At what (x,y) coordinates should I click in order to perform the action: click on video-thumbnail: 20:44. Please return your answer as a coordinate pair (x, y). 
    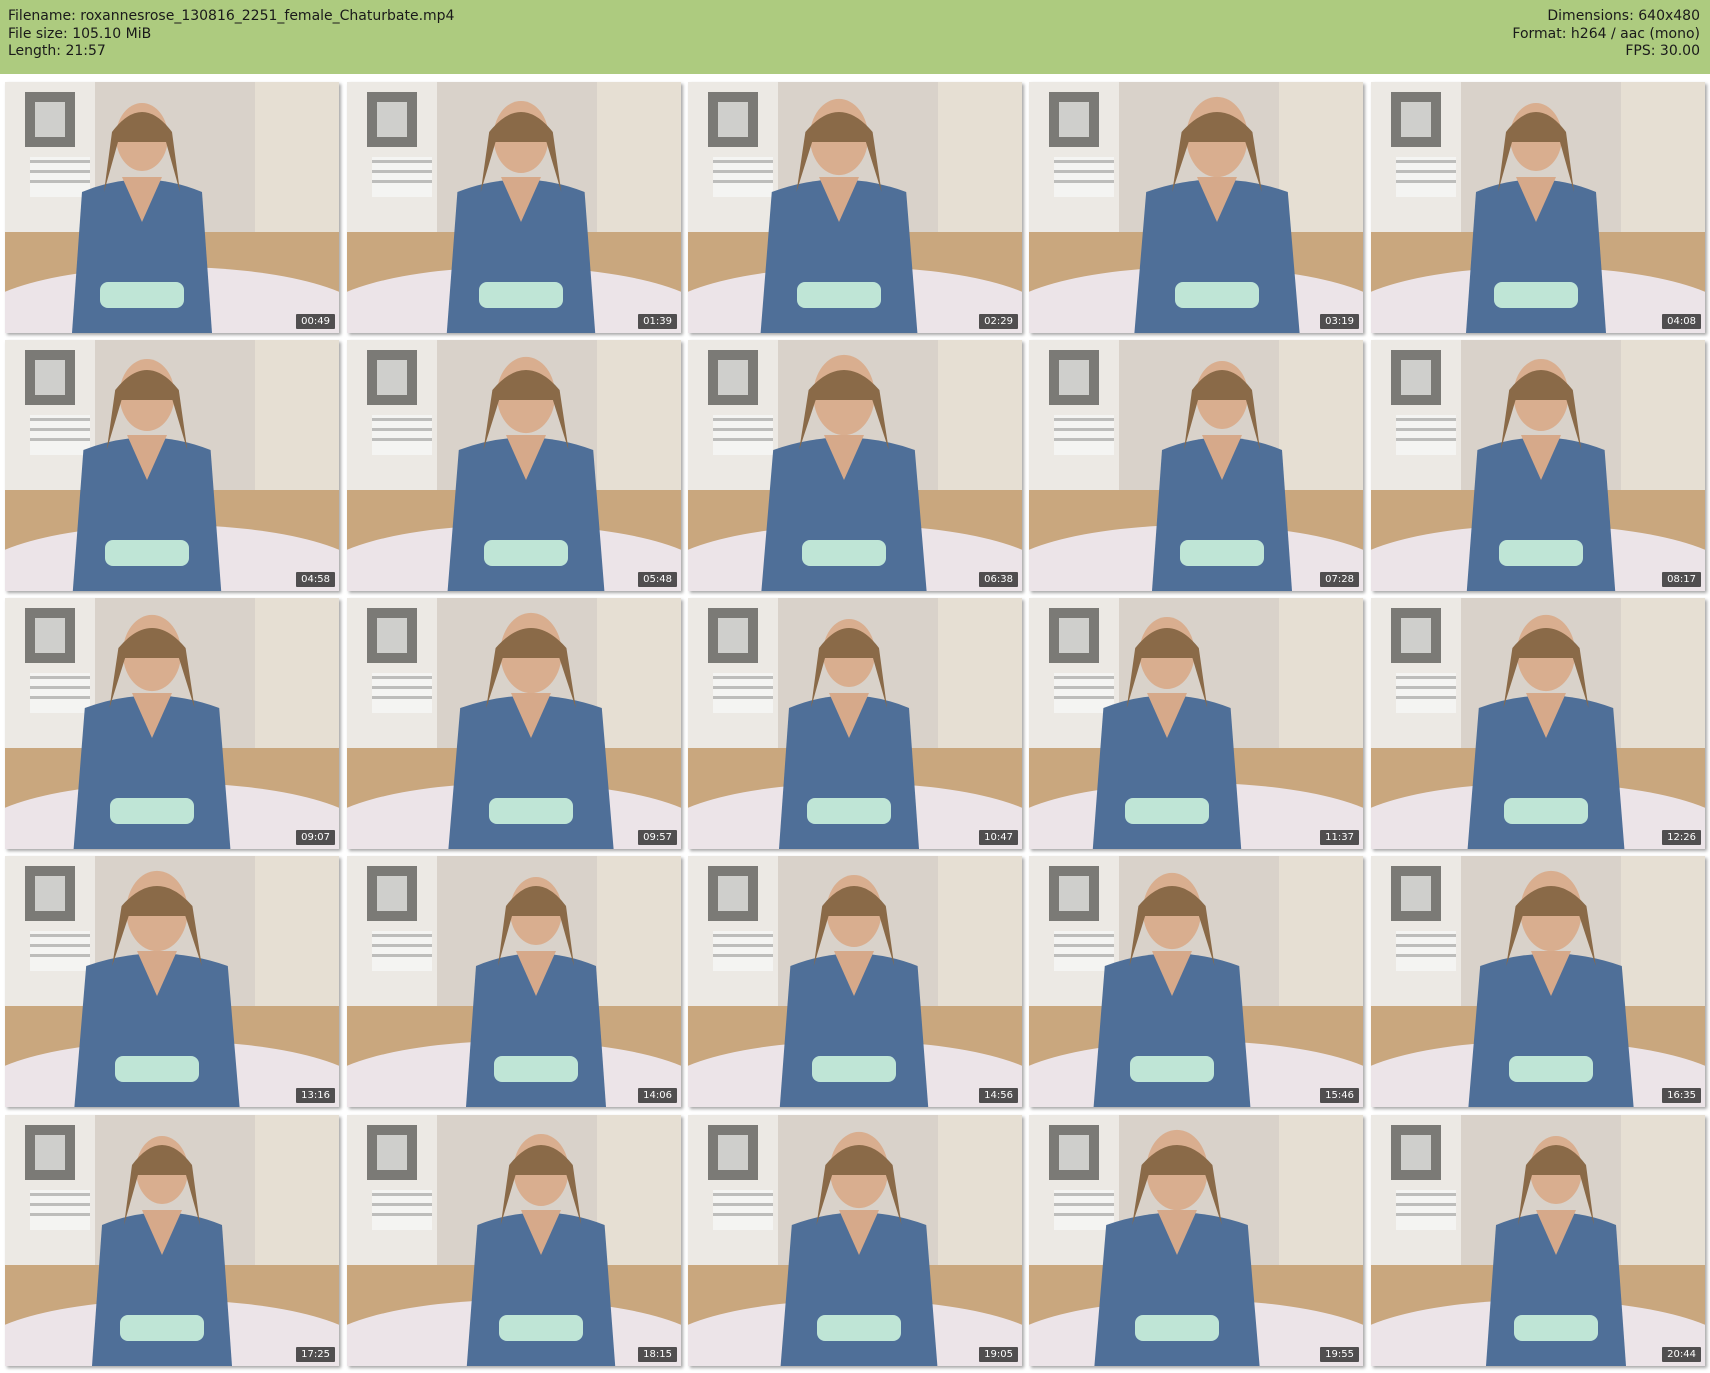
    Looking at the image, I should click on (1538, 1240).